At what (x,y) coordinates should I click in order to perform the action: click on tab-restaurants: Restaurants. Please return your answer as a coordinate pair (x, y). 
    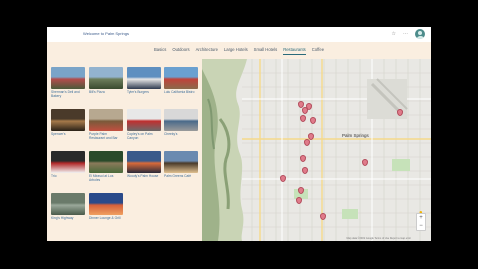
    Looking at the image, I should click on (294, 51).